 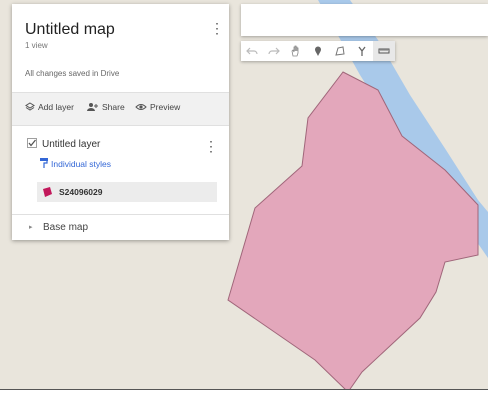 I want to click on layer-options-kebab-icon: ⋮, so click(x=211, y=146).